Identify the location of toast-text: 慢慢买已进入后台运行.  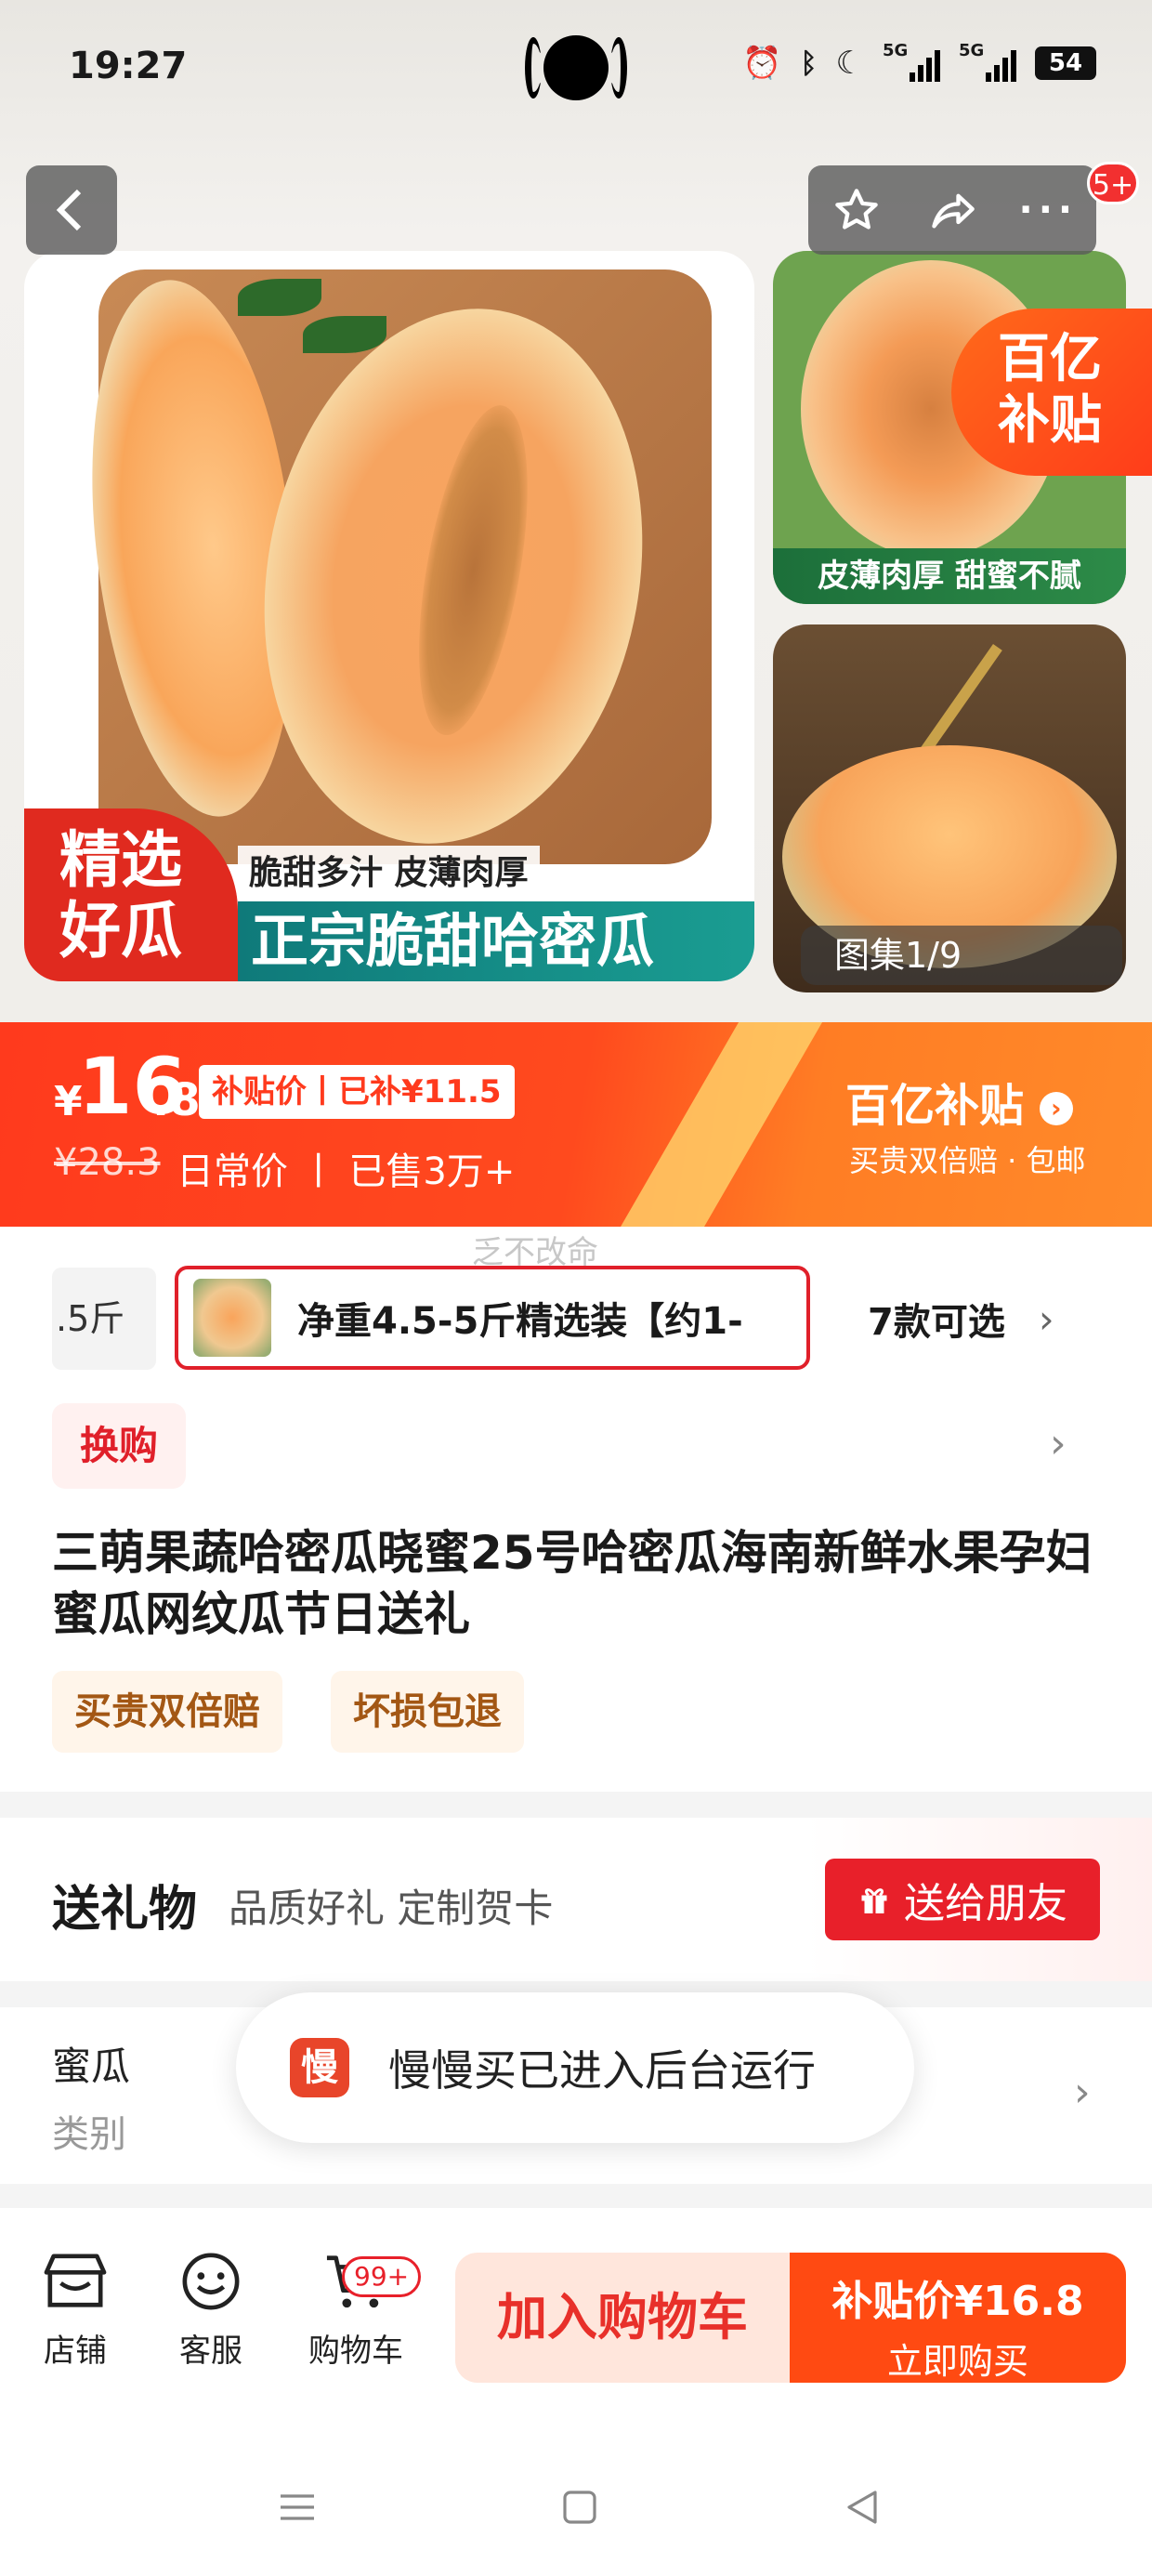
(602, 2070).